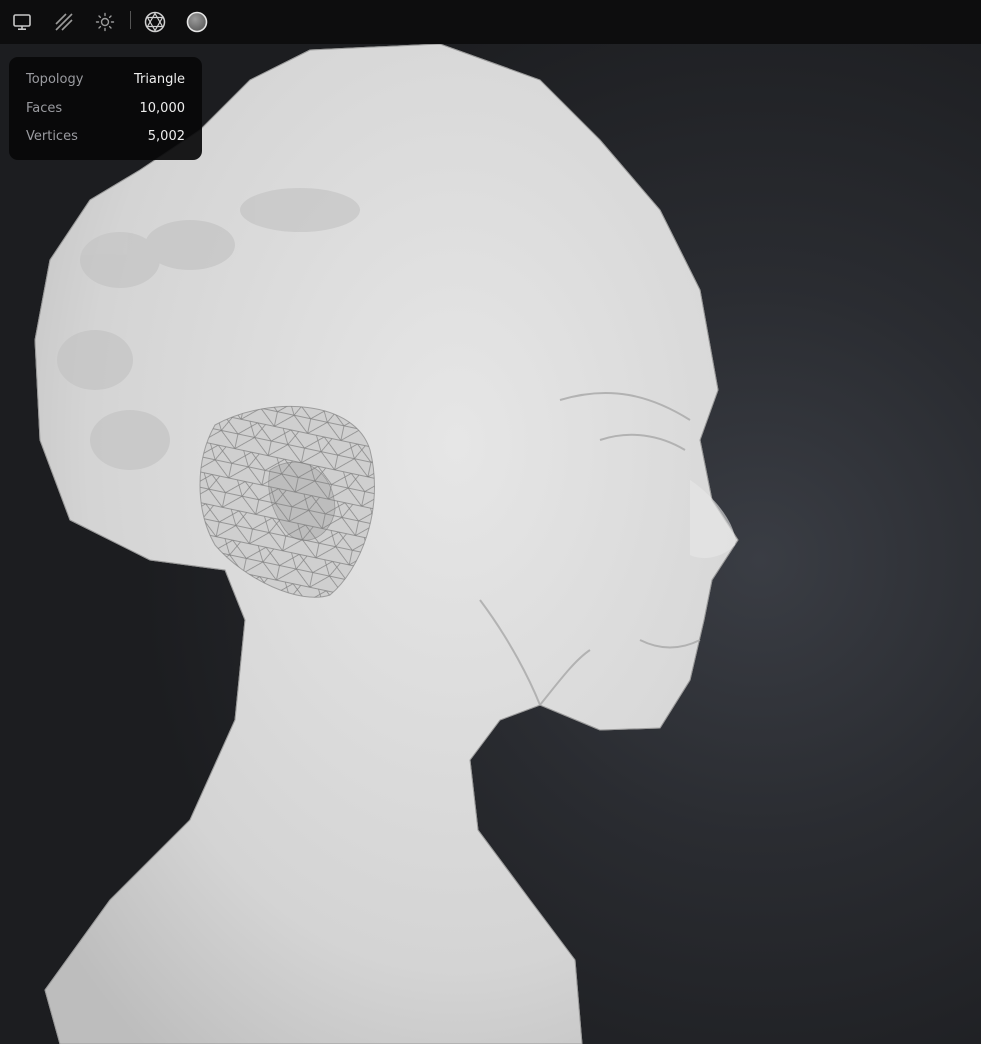 This screenshot has width=981, height=1044. I want to click on display-mode-button, so click(22, 22).